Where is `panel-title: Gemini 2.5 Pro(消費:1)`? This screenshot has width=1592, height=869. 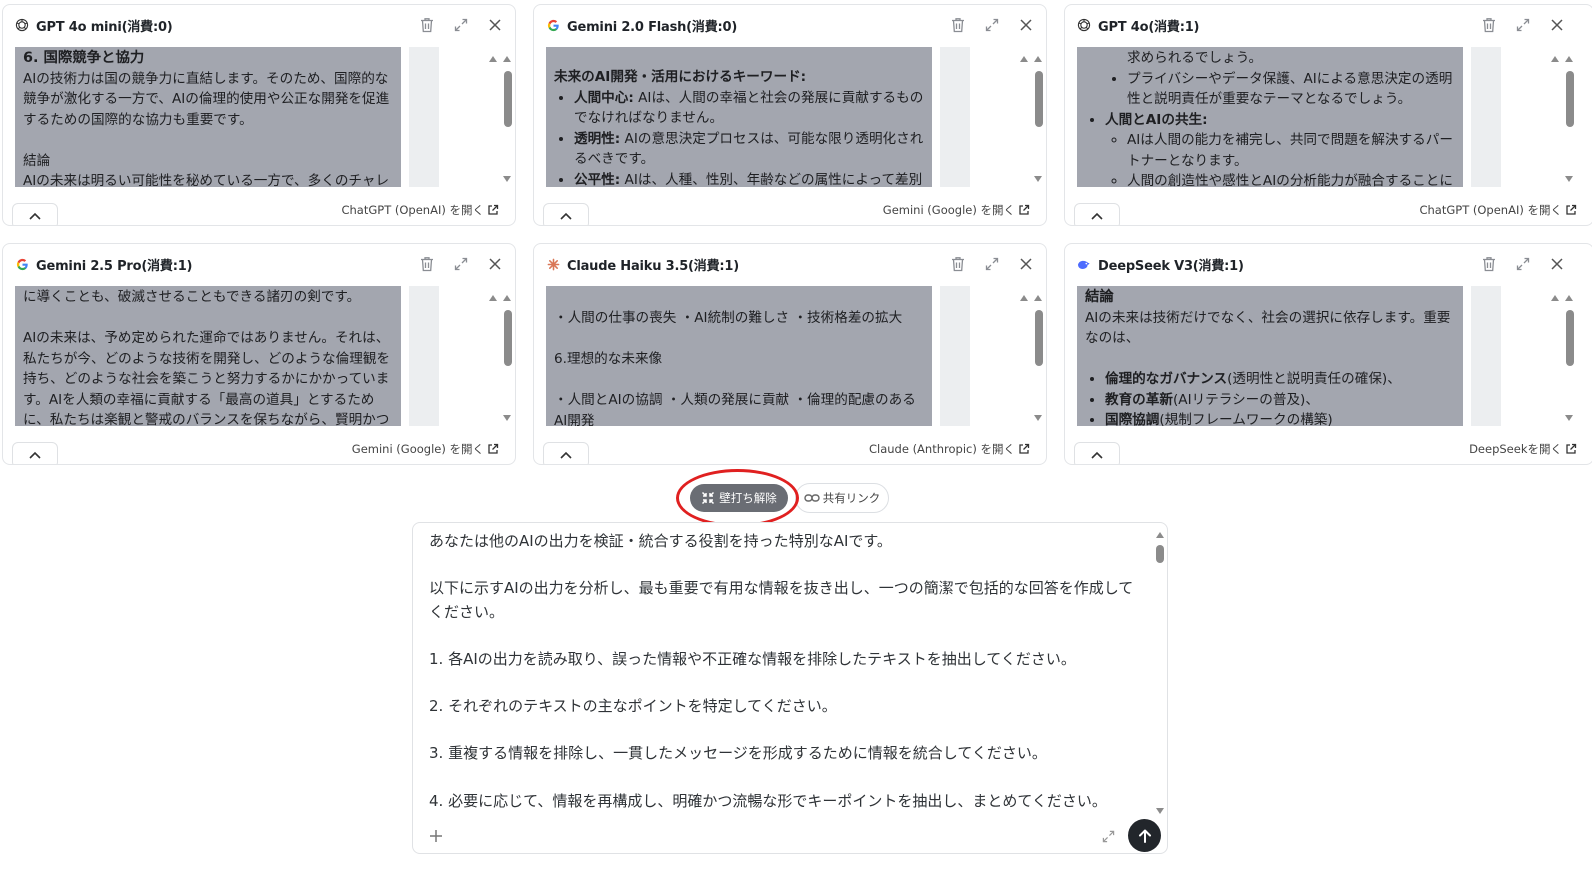
panel-title: Gemini 2.5 Pro(消費:1) is located at coordinates (114, 266).